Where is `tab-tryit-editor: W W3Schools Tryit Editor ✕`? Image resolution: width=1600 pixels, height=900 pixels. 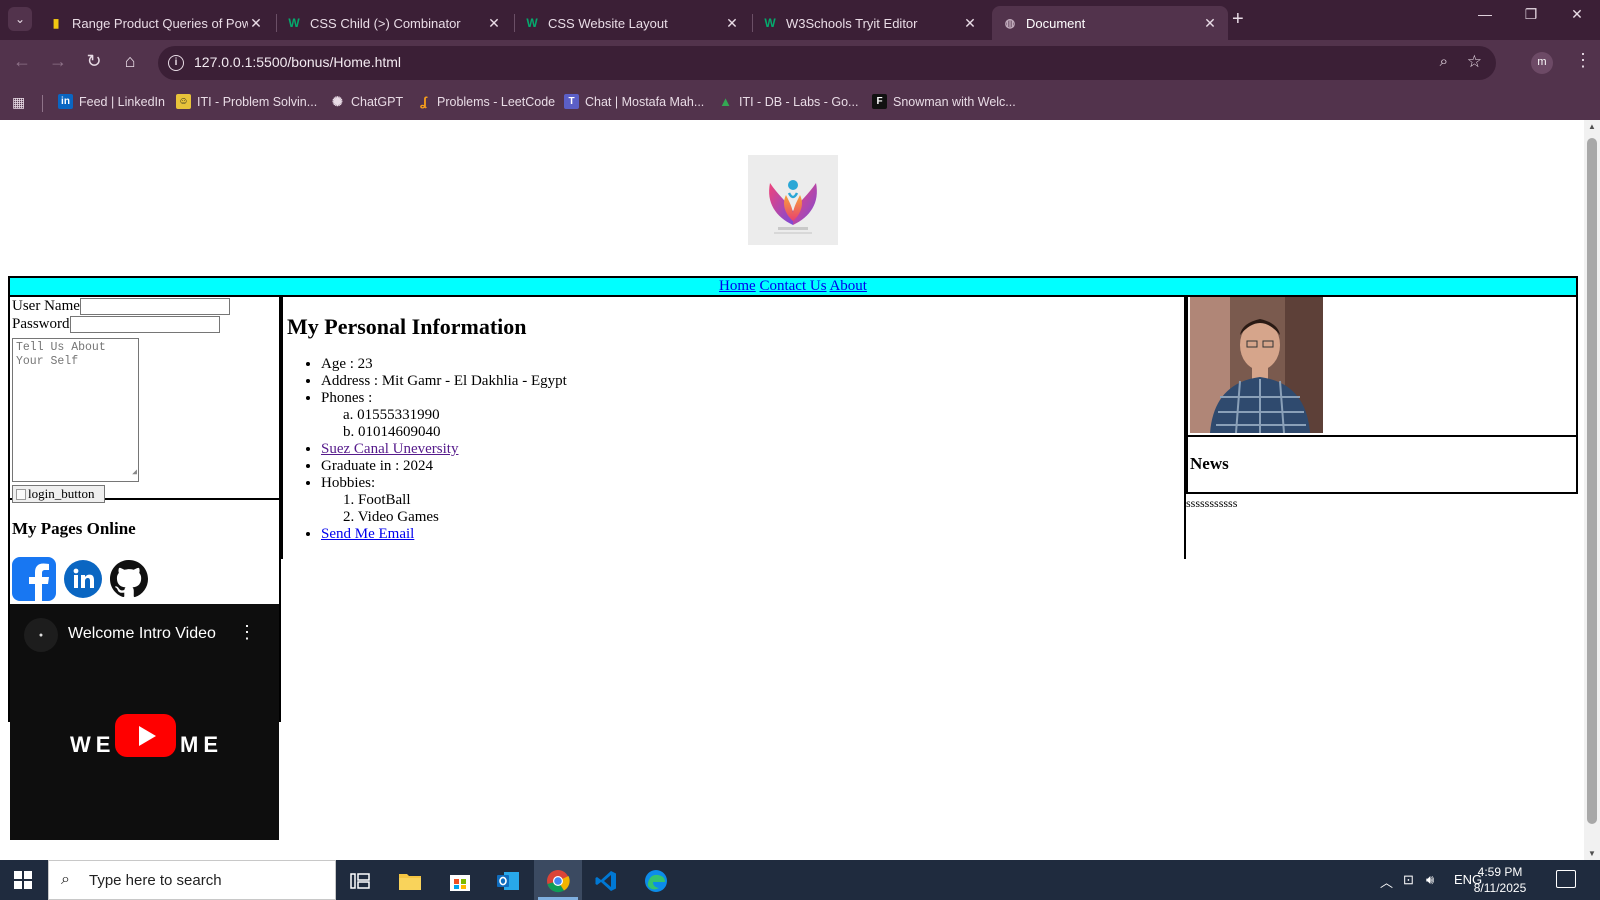
tab-tryit-editor: W W3Schools Tryit Editor ✕ is located at coordinates (870, 23).